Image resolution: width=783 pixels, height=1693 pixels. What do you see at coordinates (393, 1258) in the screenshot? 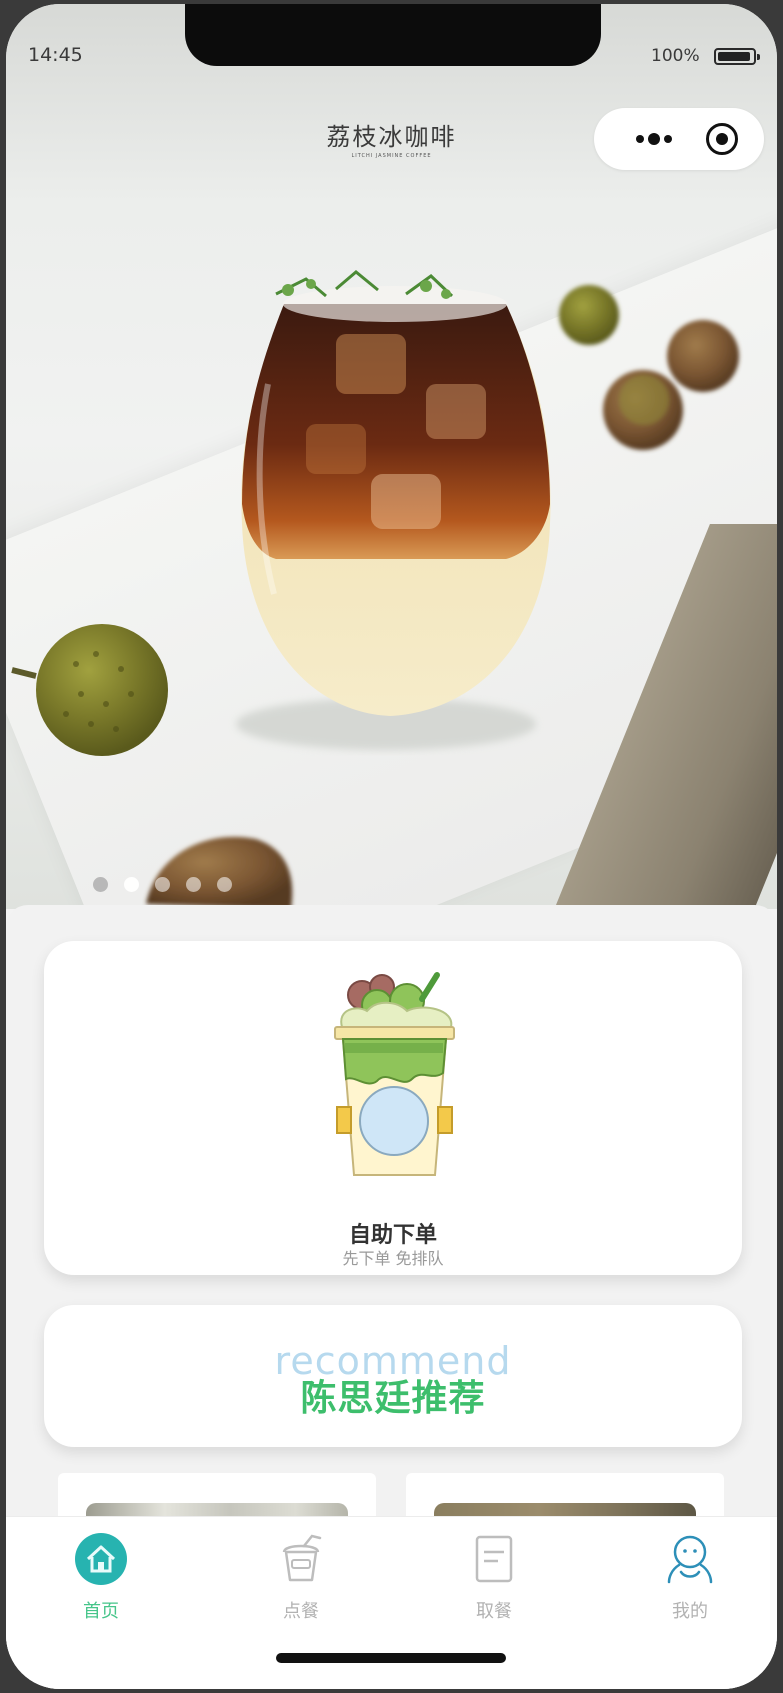
I see `self-order-subtitle: 先下单 免排队` at bounding box center [393, 1258].